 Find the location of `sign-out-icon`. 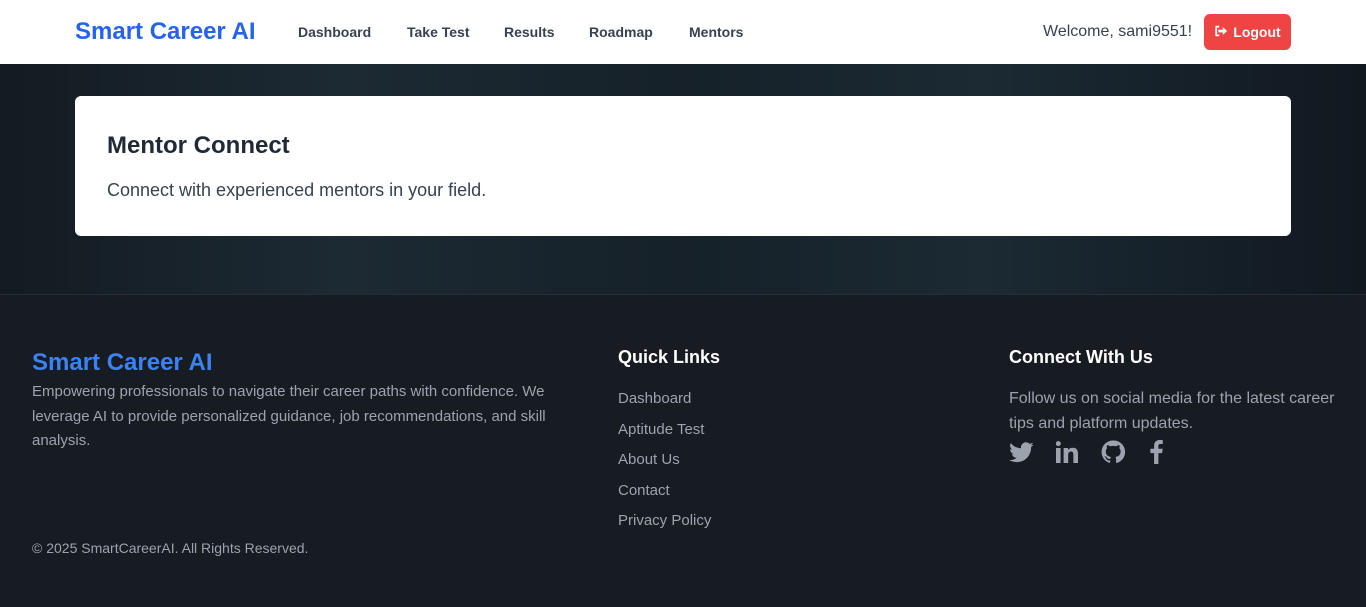

sign-out-icon is located at coordinates (1221, 32).